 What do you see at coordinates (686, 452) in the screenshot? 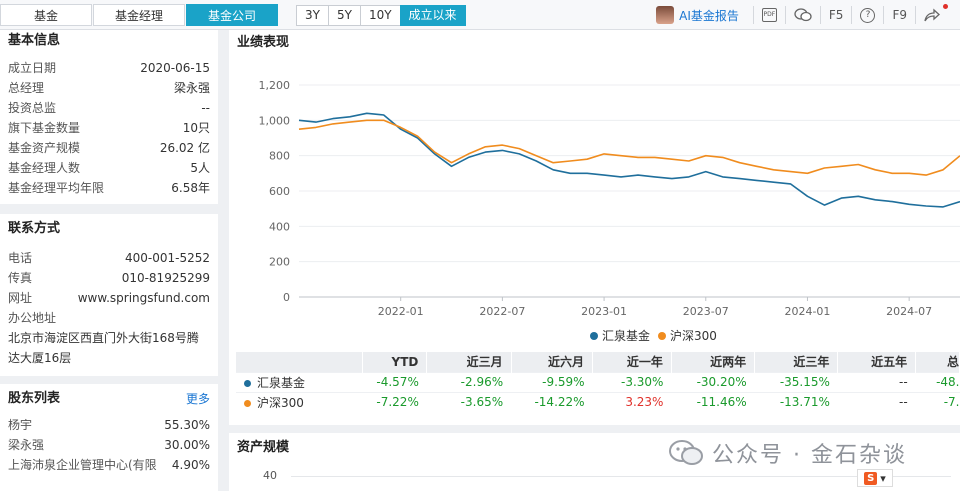
I see `wechat-logo-icon` at bounding box center [686, 452].